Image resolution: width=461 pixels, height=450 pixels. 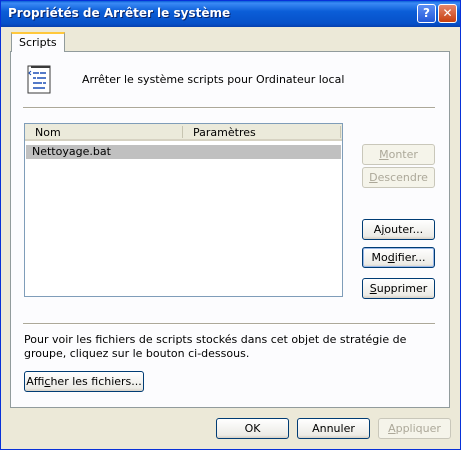 What do you see at coordinates (373, 288) in the screenshot?
I see `delete-mnemonic: S` at bounding box center [373, 288].